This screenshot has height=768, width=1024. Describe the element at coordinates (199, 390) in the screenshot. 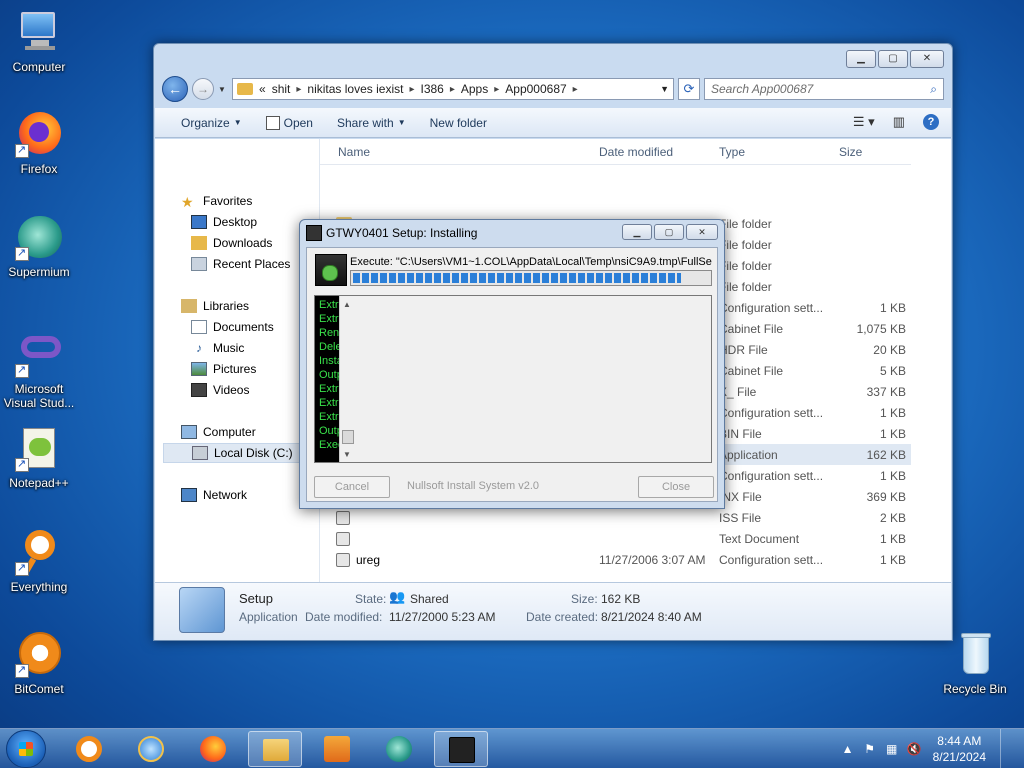

I see `videos-icon` at that location.